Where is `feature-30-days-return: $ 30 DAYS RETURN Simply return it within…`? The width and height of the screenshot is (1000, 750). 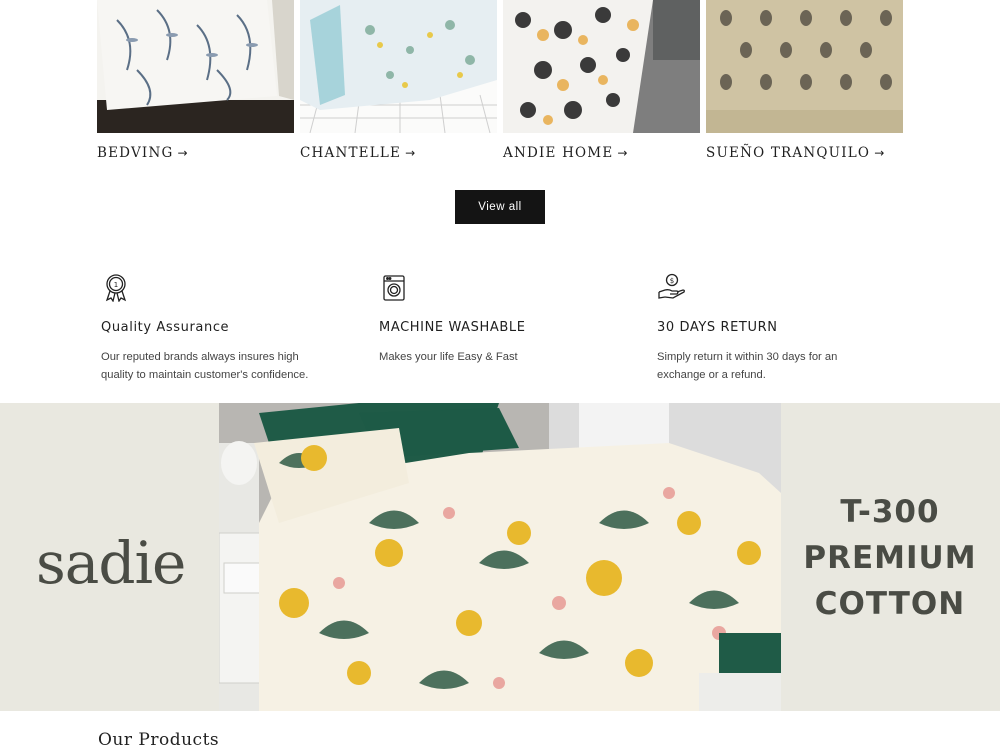
feature-30-days-return: $ 30 DAYS RETURN Simply return it within… is located at coordinates (777, 328).